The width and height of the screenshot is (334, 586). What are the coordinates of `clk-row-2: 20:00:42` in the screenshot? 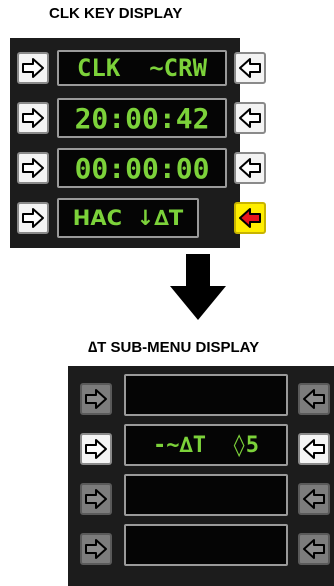 It's located at (125, 118).